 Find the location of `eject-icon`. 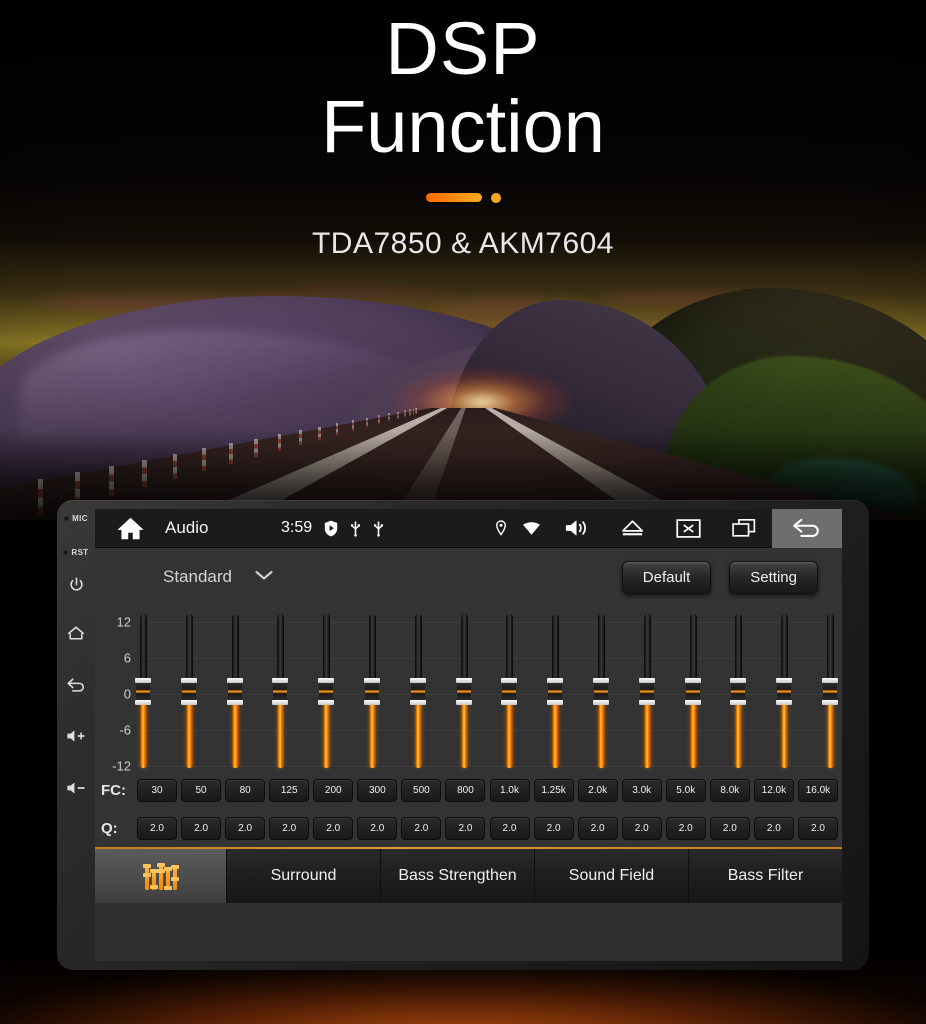

eject-icon is located at coordinates (632, 528).